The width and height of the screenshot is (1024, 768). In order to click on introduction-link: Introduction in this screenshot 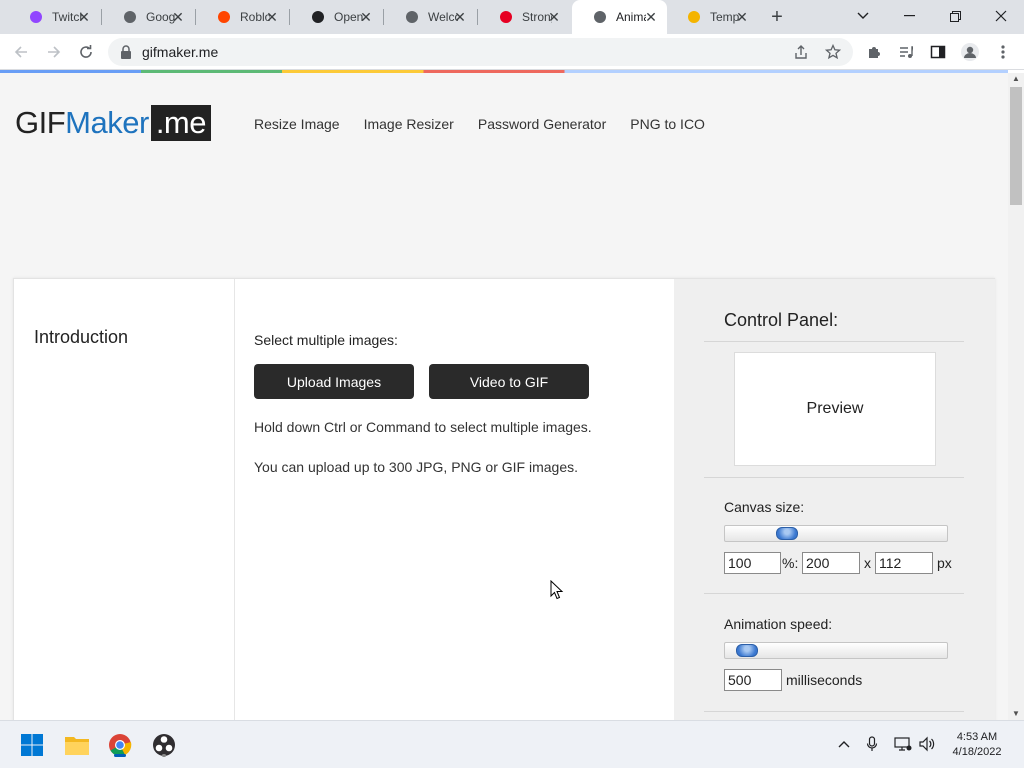, I will do `click(81, 337)`.